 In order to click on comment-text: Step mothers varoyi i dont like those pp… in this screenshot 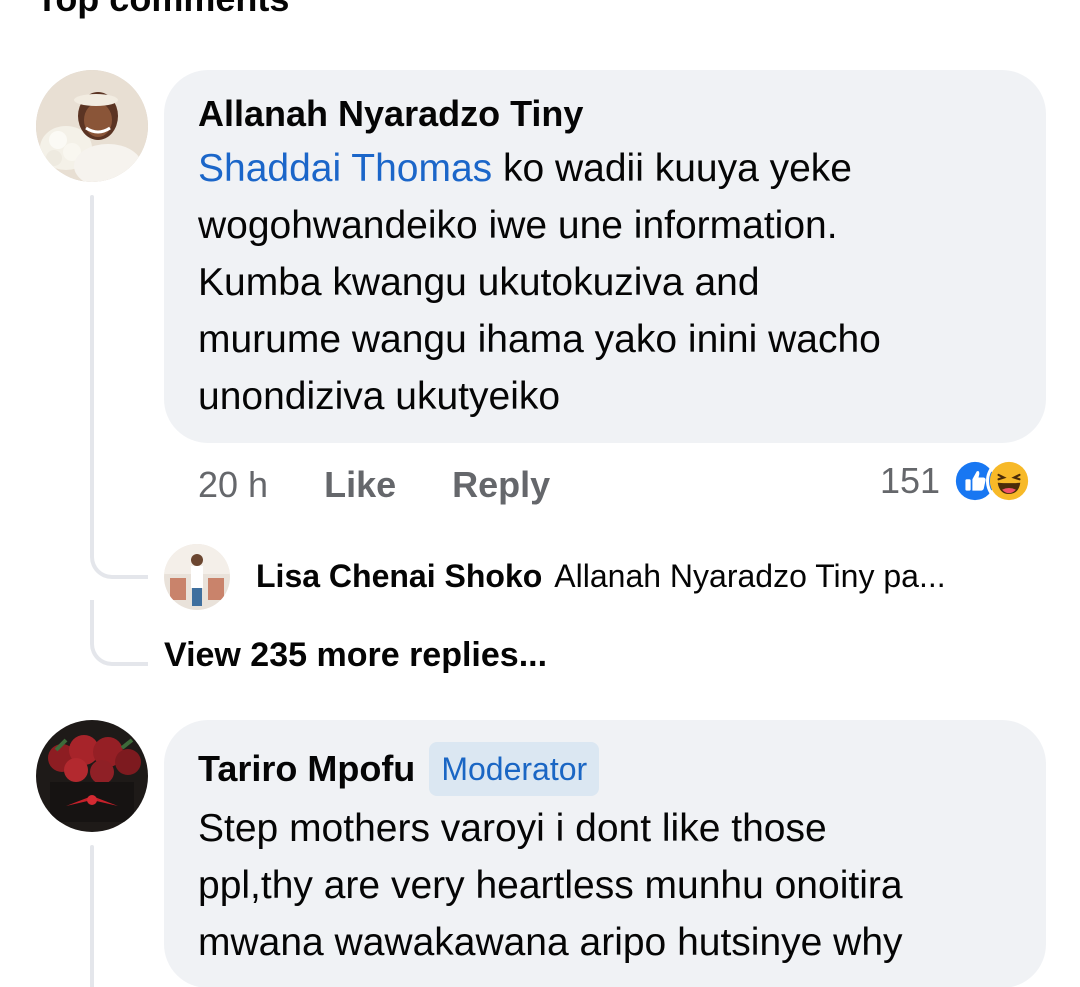, I will do `click(605, 885)`.